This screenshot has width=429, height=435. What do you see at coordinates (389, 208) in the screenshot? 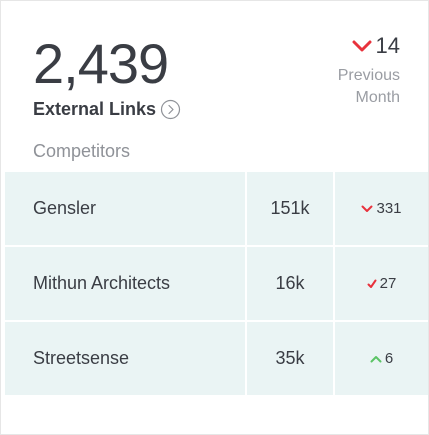
I see `competitor-change-value: 331` at bounding box center [389, 208].